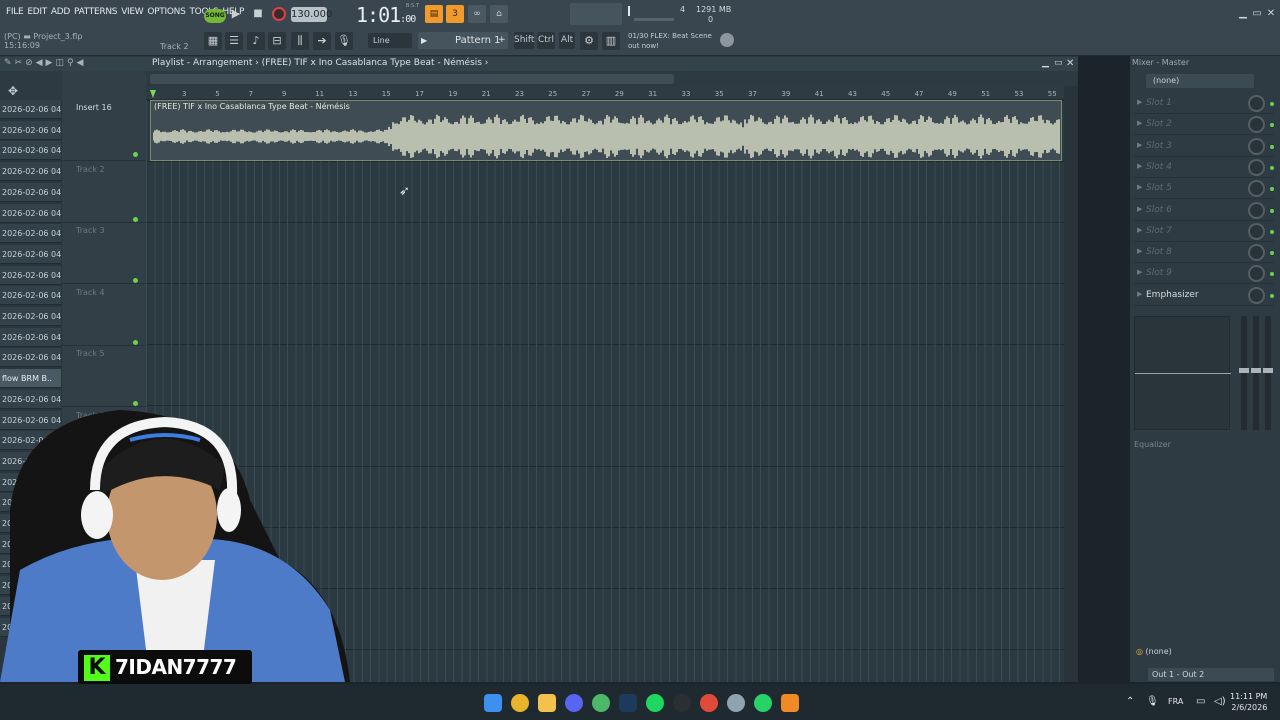 The width and height of the screenshot is (1280, 720). Describe the element at coordinates (14, 12) in the screenshot. I see `menu-file: FILE` at that location.